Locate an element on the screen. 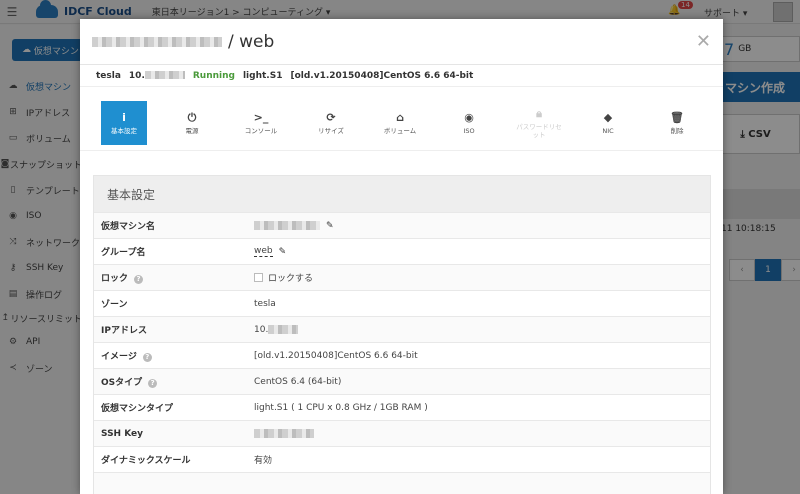  tab-resize: ⟳ リサイズ is located at coordinates (331, 123).